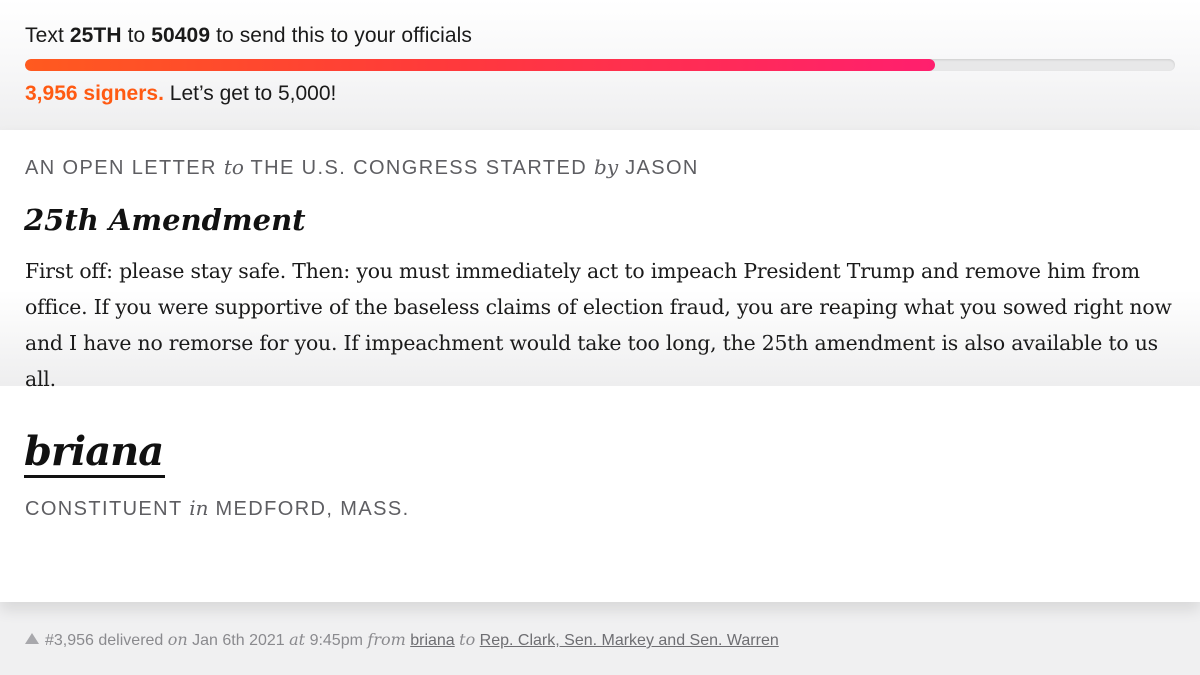 The width and height of the screenshot is (1200, 675). I want to click on progress-bar-fill, so click(480, 65).